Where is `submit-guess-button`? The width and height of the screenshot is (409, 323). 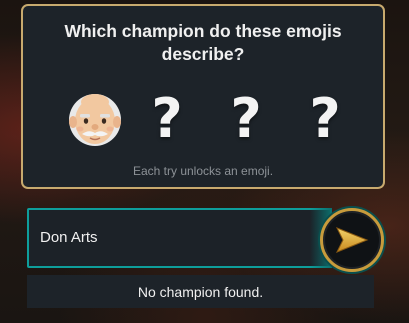
submit-guess-button is located at coordinates (352, 240).